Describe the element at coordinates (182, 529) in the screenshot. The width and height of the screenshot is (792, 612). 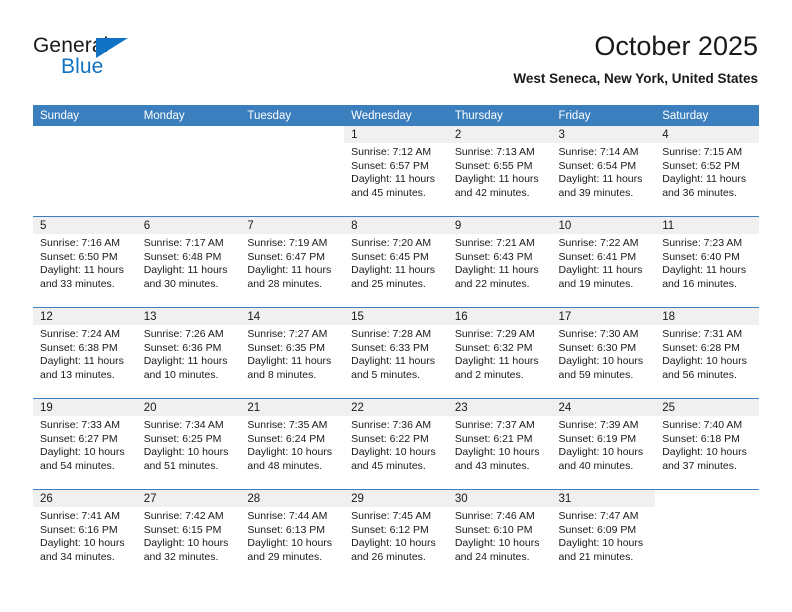
I see `sunset-text: Sunset: 6:15 PM` at that location.